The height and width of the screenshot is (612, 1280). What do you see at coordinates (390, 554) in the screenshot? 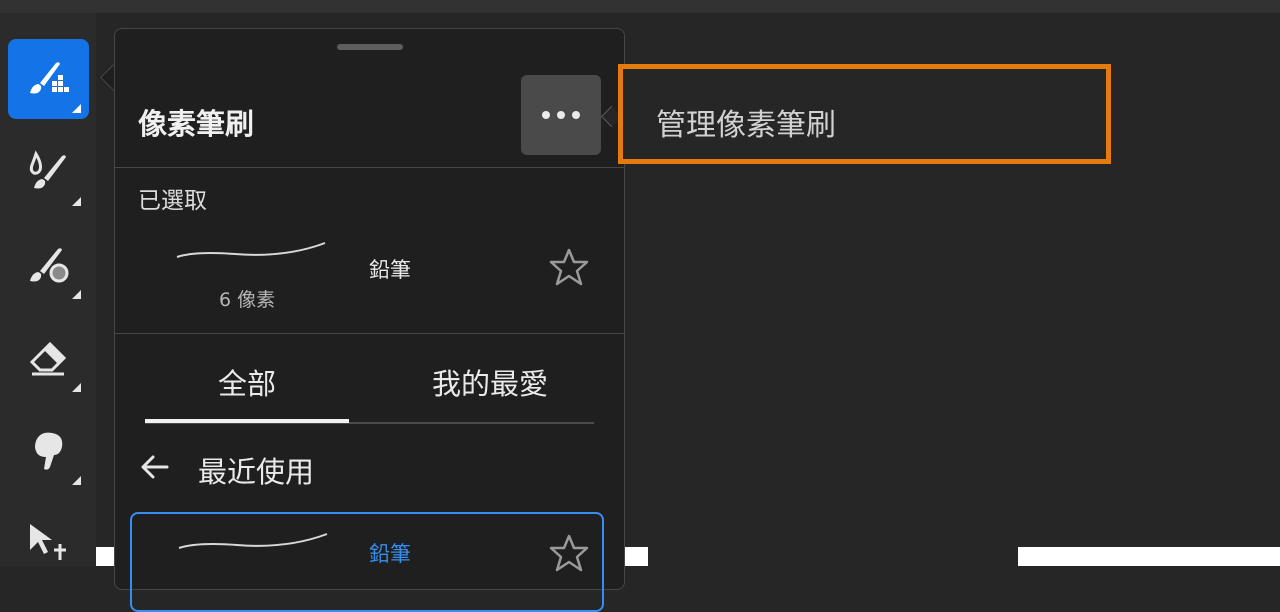
I see `brush-item-name: 鉛筆` at bounding box center [390, 554].